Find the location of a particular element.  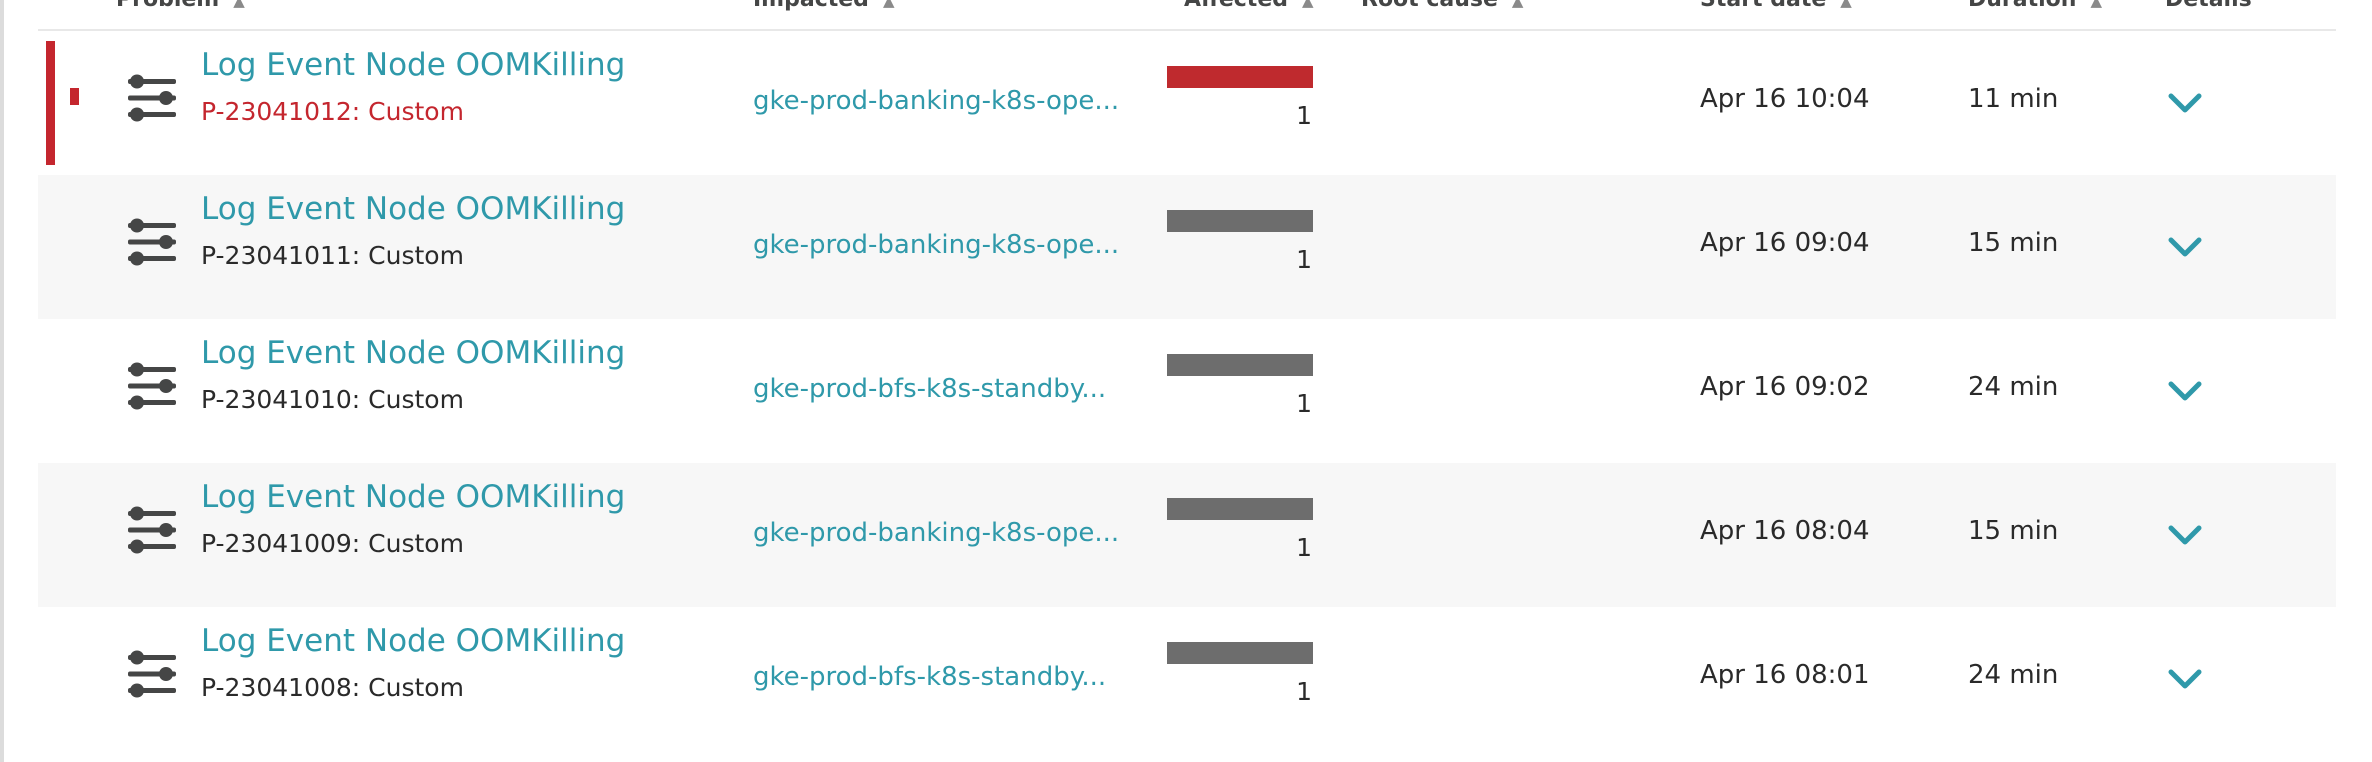

start-date: Apr 16 08:04 is located at coordinates (1785, 531).